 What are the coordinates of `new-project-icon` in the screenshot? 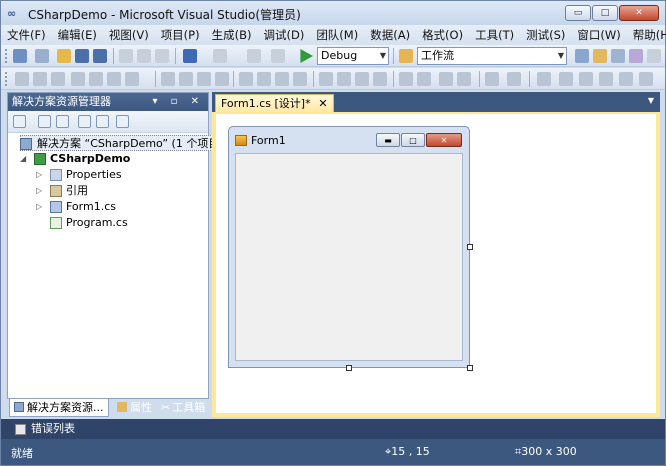 It's located at (20, 56).